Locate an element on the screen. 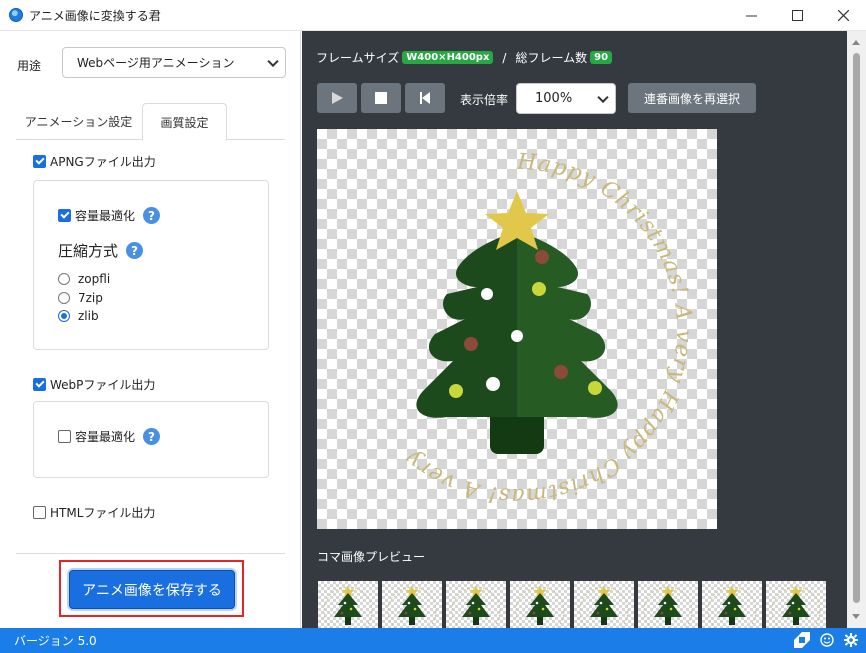 Image resolution: width=866 pixels, height=653 pixels. status-bar: バージョン 5.0 is located at coordinates (433, 640).